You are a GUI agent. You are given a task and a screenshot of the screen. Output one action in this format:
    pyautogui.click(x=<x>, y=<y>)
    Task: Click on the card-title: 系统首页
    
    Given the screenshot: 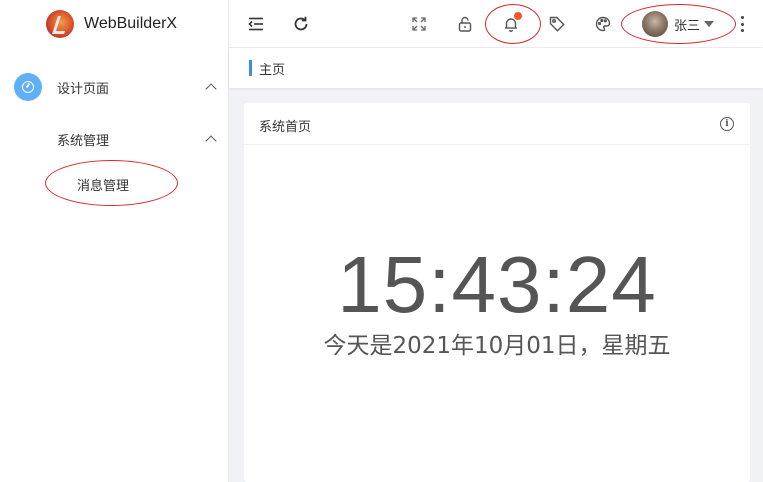 What is the action you would take?
    pyautogui.click(x=285, y=127)
    